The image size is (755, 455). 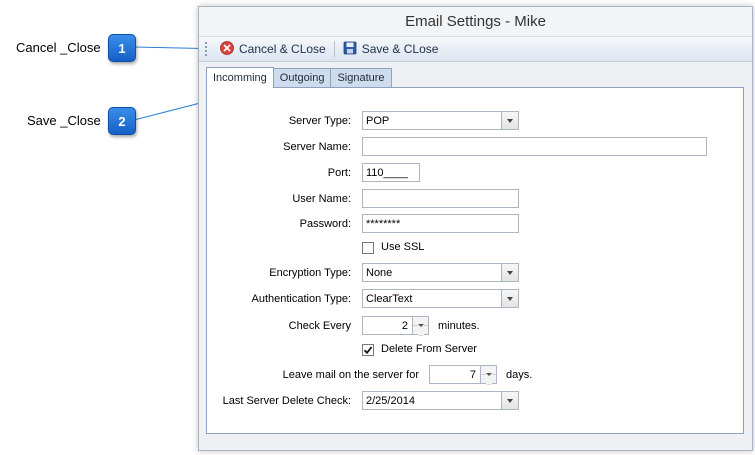 What do you see at coordinates (475, 49) in the screenshot?
I see `toolbar: Cancel & CLose Save & CLose` at bounding box center [475, 49].